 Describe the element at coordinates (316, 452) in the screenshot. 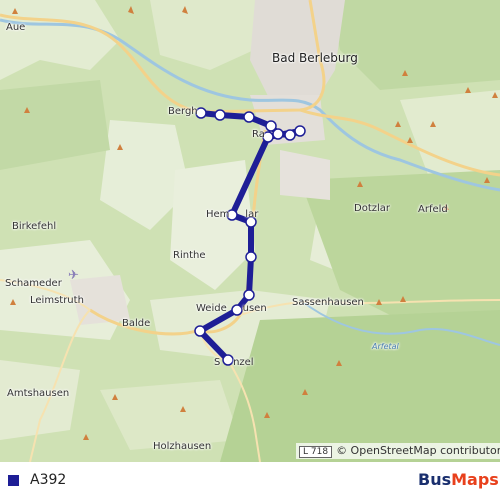

I see `road-number-sign: L 718` at that location.